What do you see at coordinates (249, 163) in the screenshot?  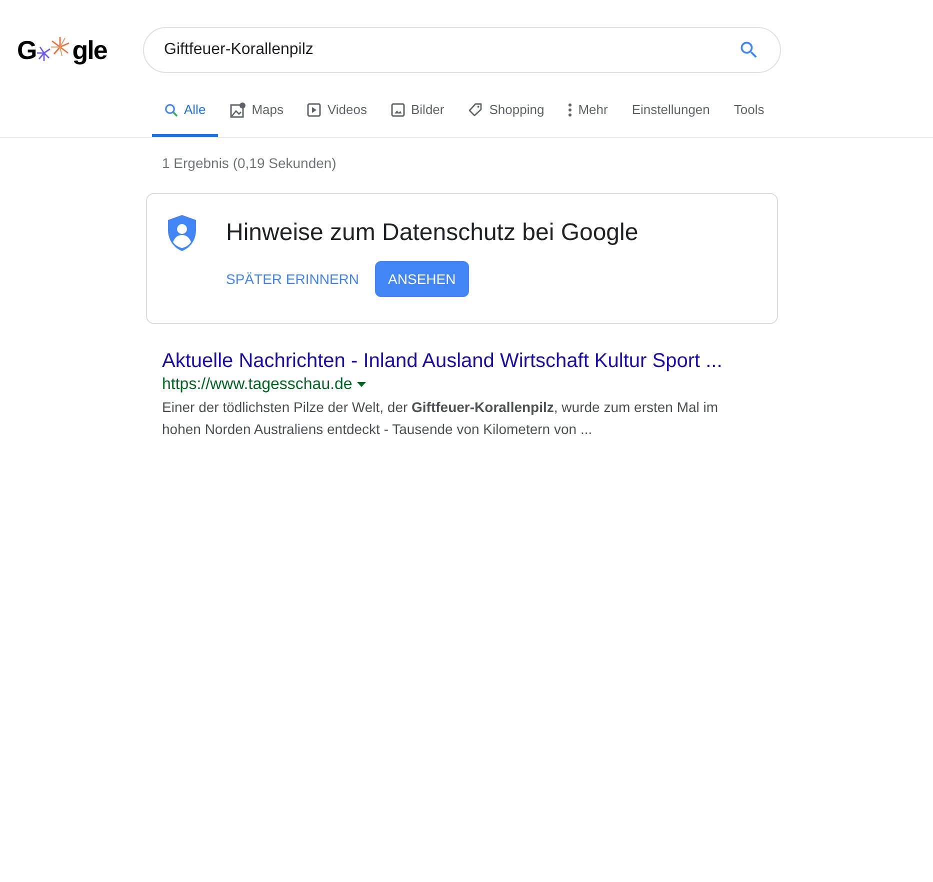 I see `result-stats: 1 Ergebnis (0,19 Sekunden)` at bounding box center [249, 163].